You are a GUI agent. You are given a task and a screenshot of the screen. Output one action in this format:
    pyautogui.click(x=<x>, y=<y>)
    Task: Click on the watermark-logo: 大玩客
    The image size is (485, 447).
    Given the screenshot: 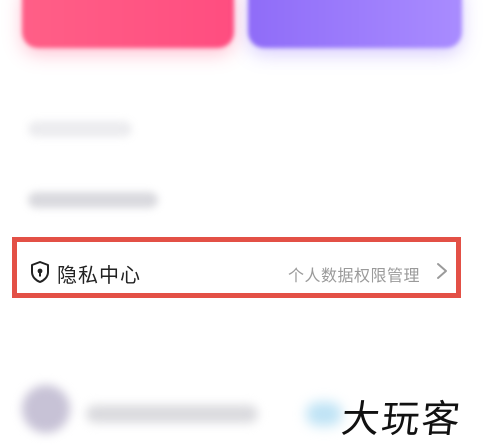 What is the action you would take?
    pyautogui.click(x=401, y=419)
    